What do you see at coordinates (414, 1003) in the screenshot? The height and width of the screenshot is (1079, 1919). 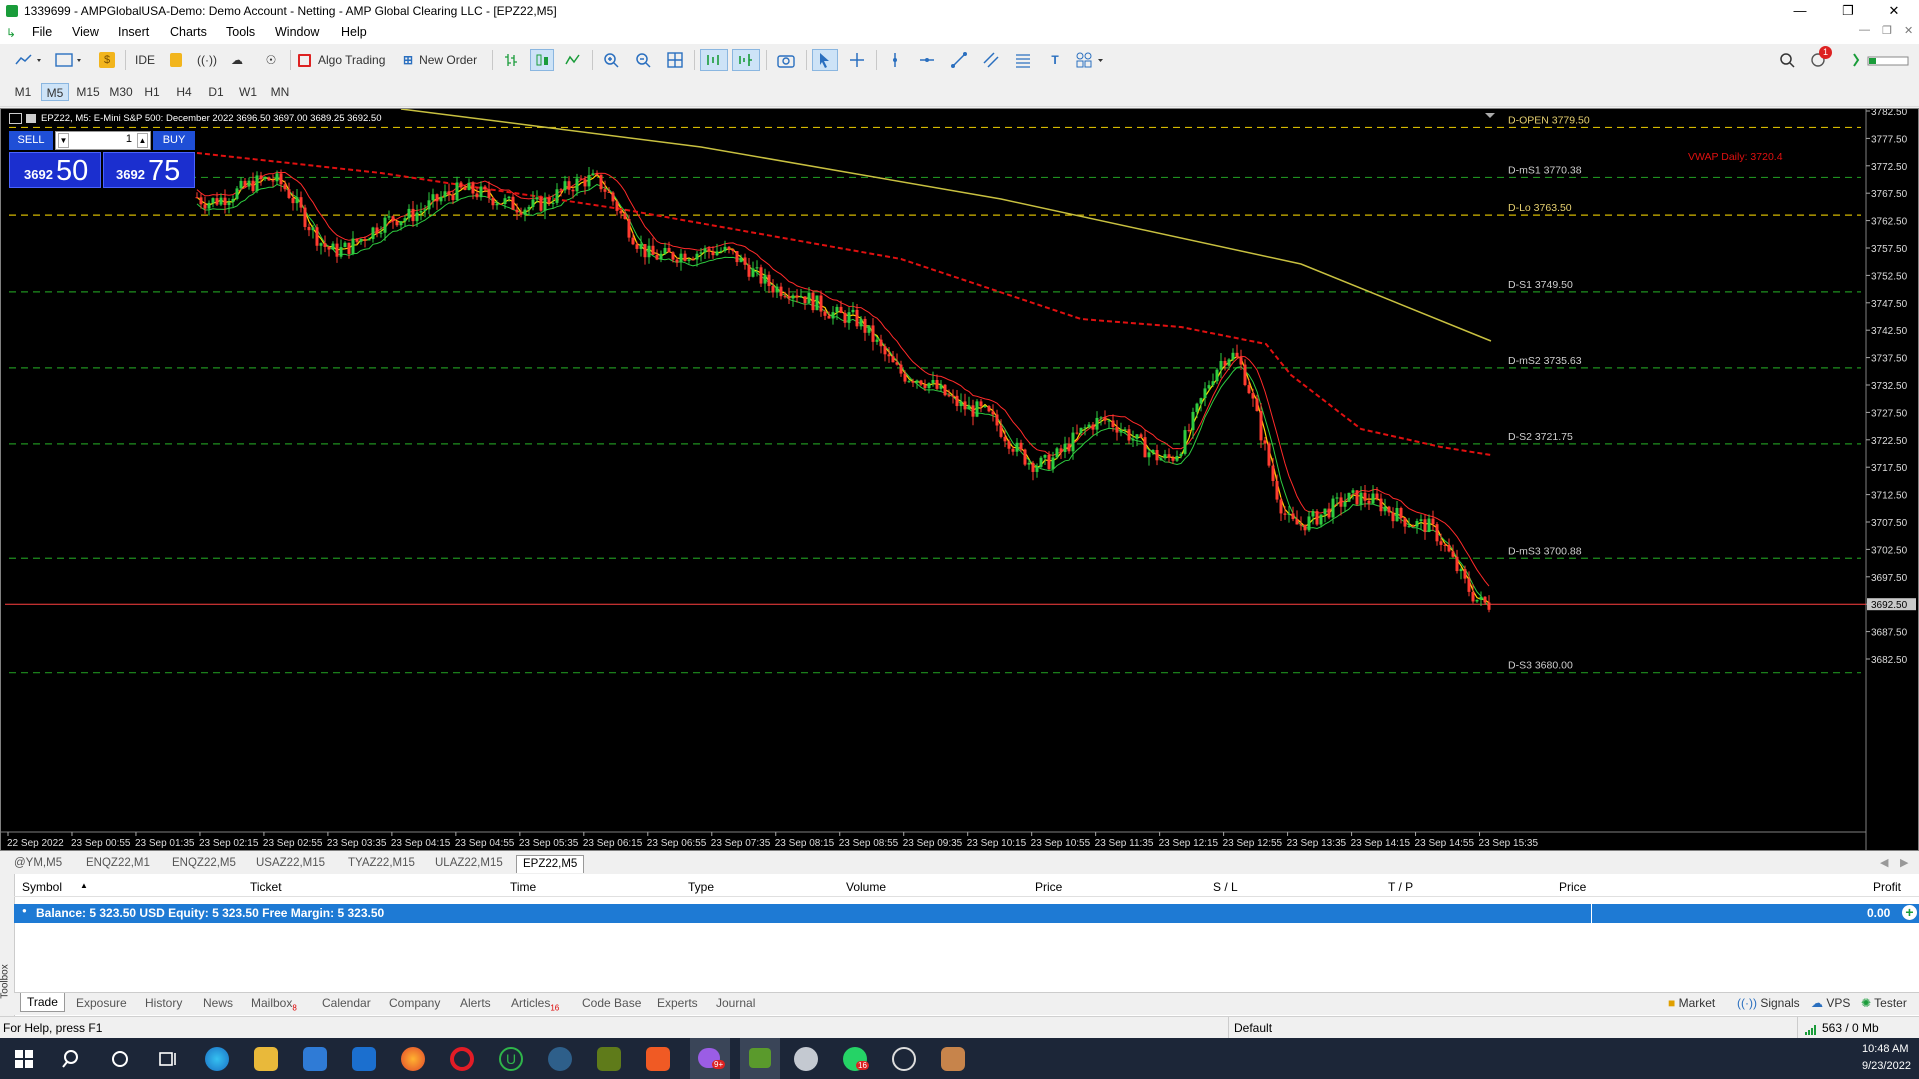 I see `tab-company: Company` at bounding box center [414, 1003].